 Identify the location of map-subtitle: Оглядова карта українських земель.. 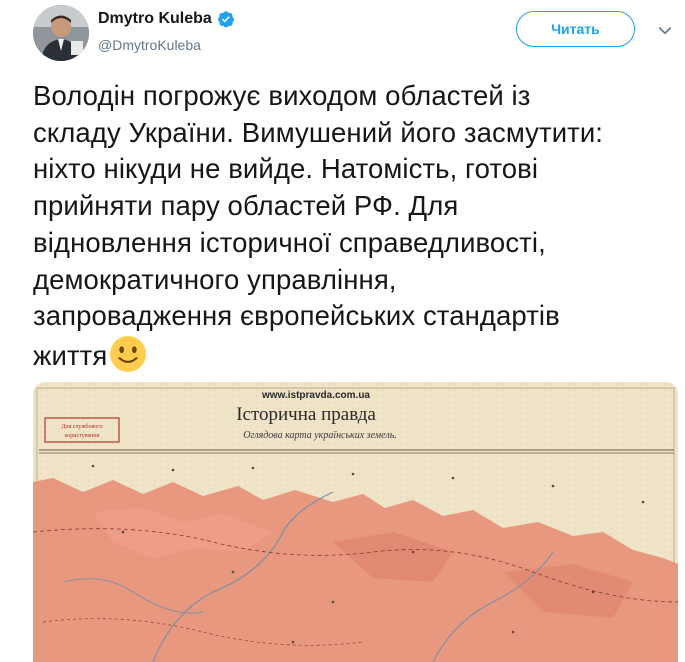
(320, 435).